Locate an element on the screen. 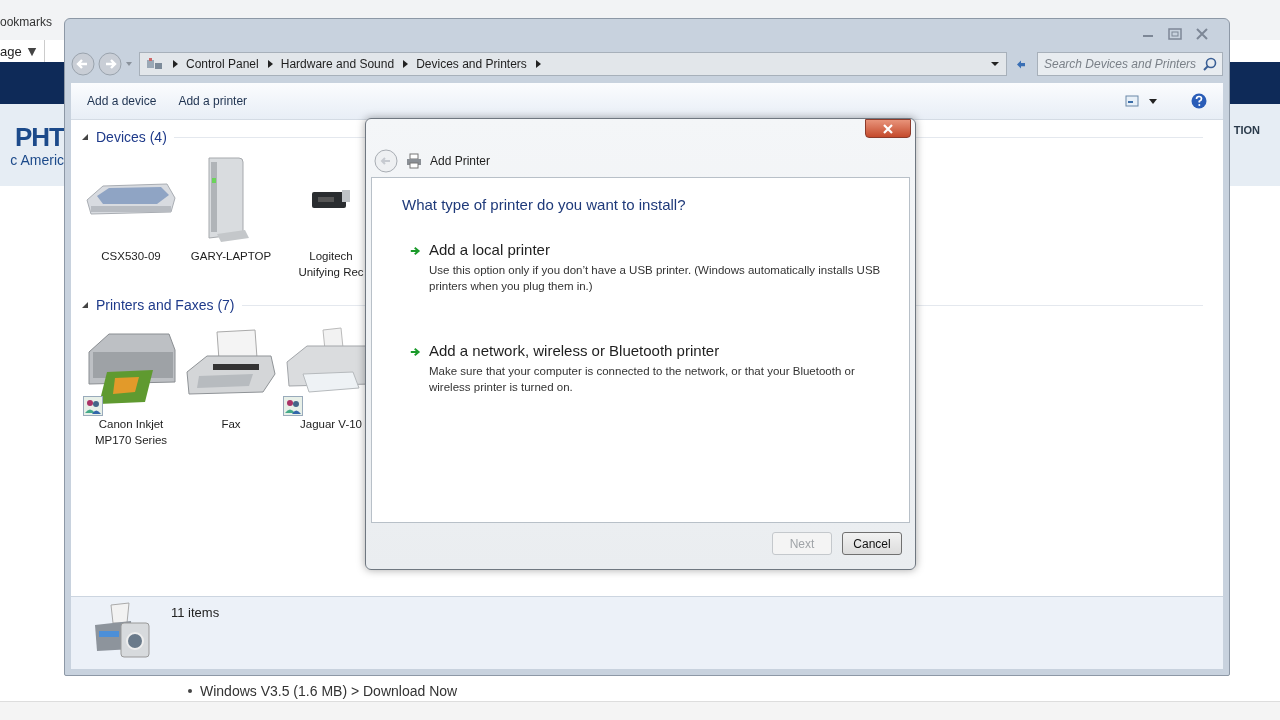 The image size is (1280, 720). close-button is located at coordinates (888, 128).